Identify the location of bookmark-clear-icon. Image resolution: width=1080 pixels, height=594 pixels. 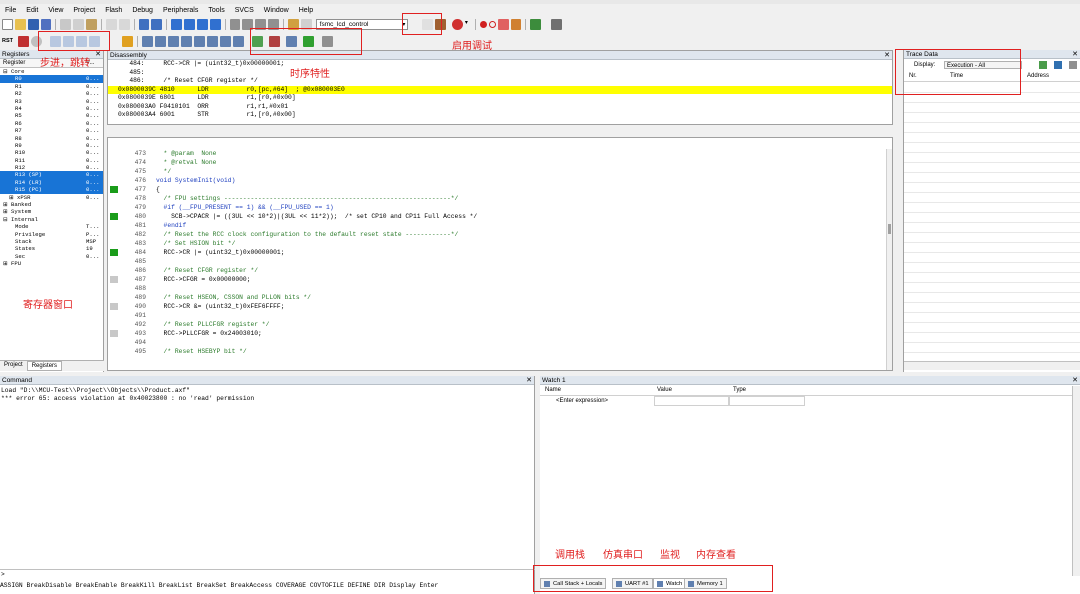
(215, 24).